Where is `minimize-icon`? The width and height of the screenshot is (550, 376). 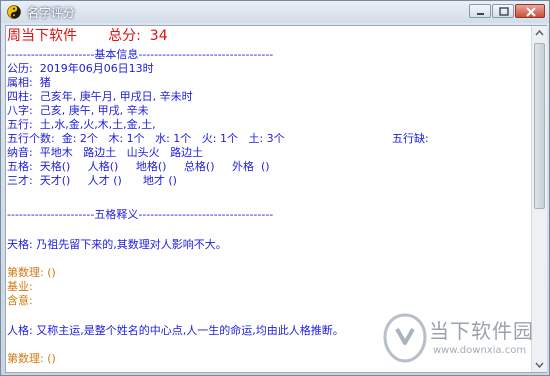 minimize-icon is located at coordinates (480, 14).